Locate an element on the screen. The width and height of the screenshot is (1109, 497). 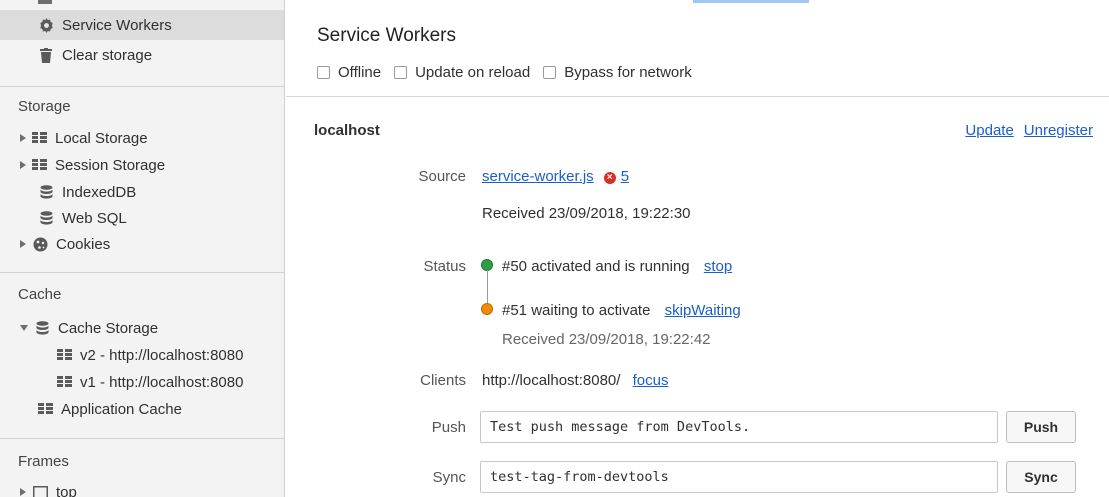
waiting-status-text: #51 waiting to activate is located at coordinates (576, 310).